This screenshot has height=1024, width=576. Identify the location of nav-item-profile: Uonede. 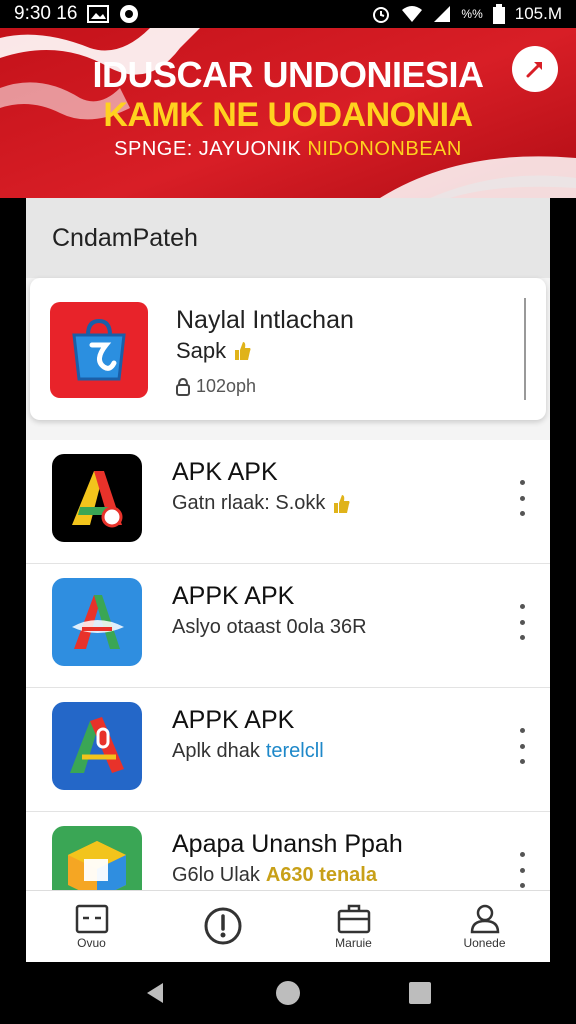
(484, 926).